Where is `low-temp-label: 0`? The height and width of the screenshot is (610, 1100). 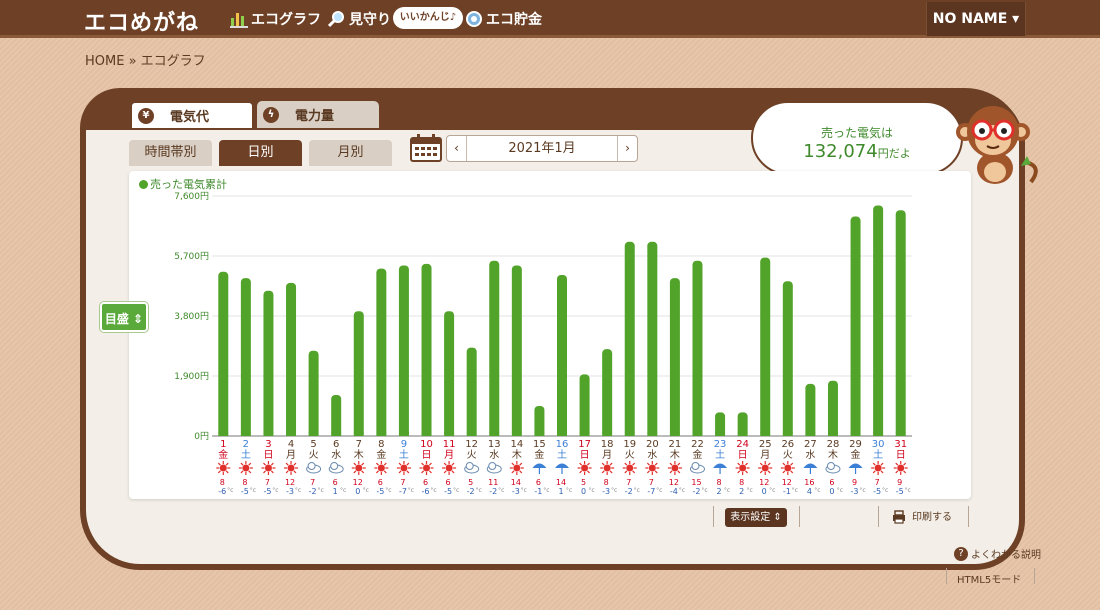
low-temp-label: 0 is located at coordinates (583, 491).